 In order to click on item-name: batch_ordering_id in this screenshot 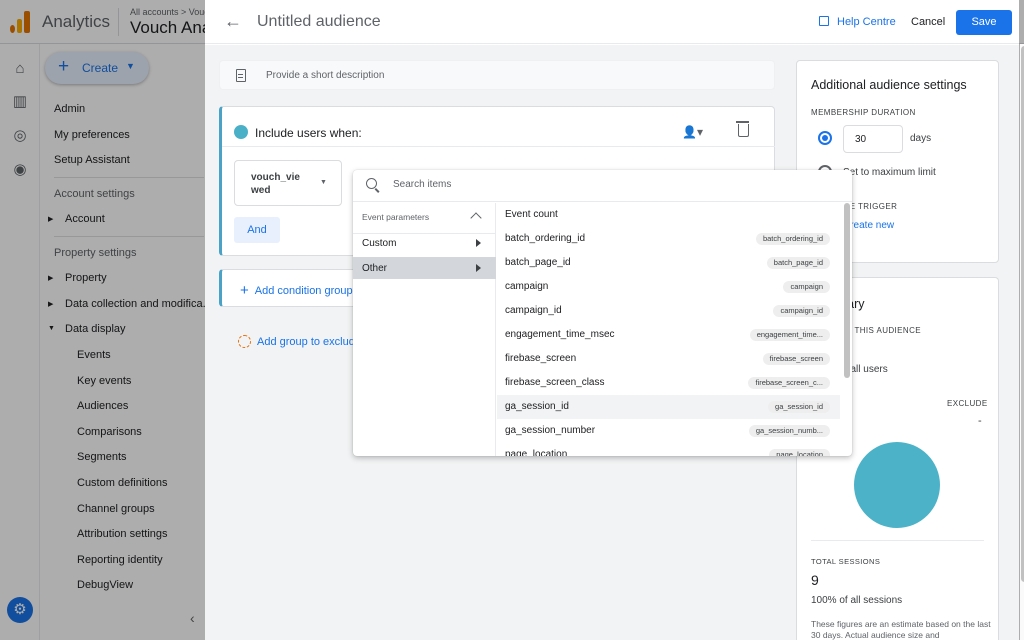, I will do `click(545, 238)`.